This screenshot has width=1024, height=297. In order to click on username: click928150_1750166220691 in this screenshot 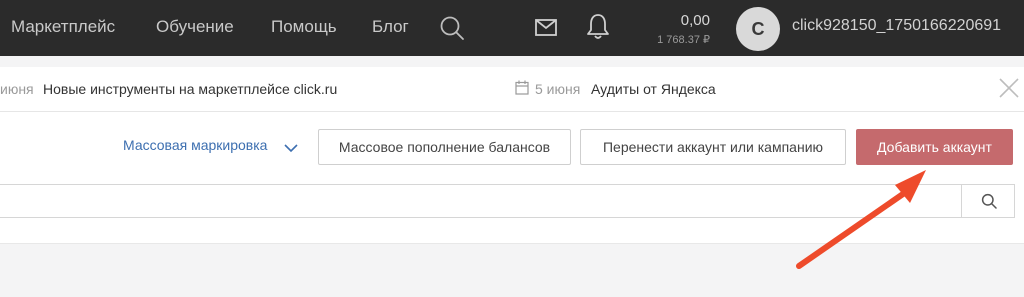, I will do `click(896, 26)`.